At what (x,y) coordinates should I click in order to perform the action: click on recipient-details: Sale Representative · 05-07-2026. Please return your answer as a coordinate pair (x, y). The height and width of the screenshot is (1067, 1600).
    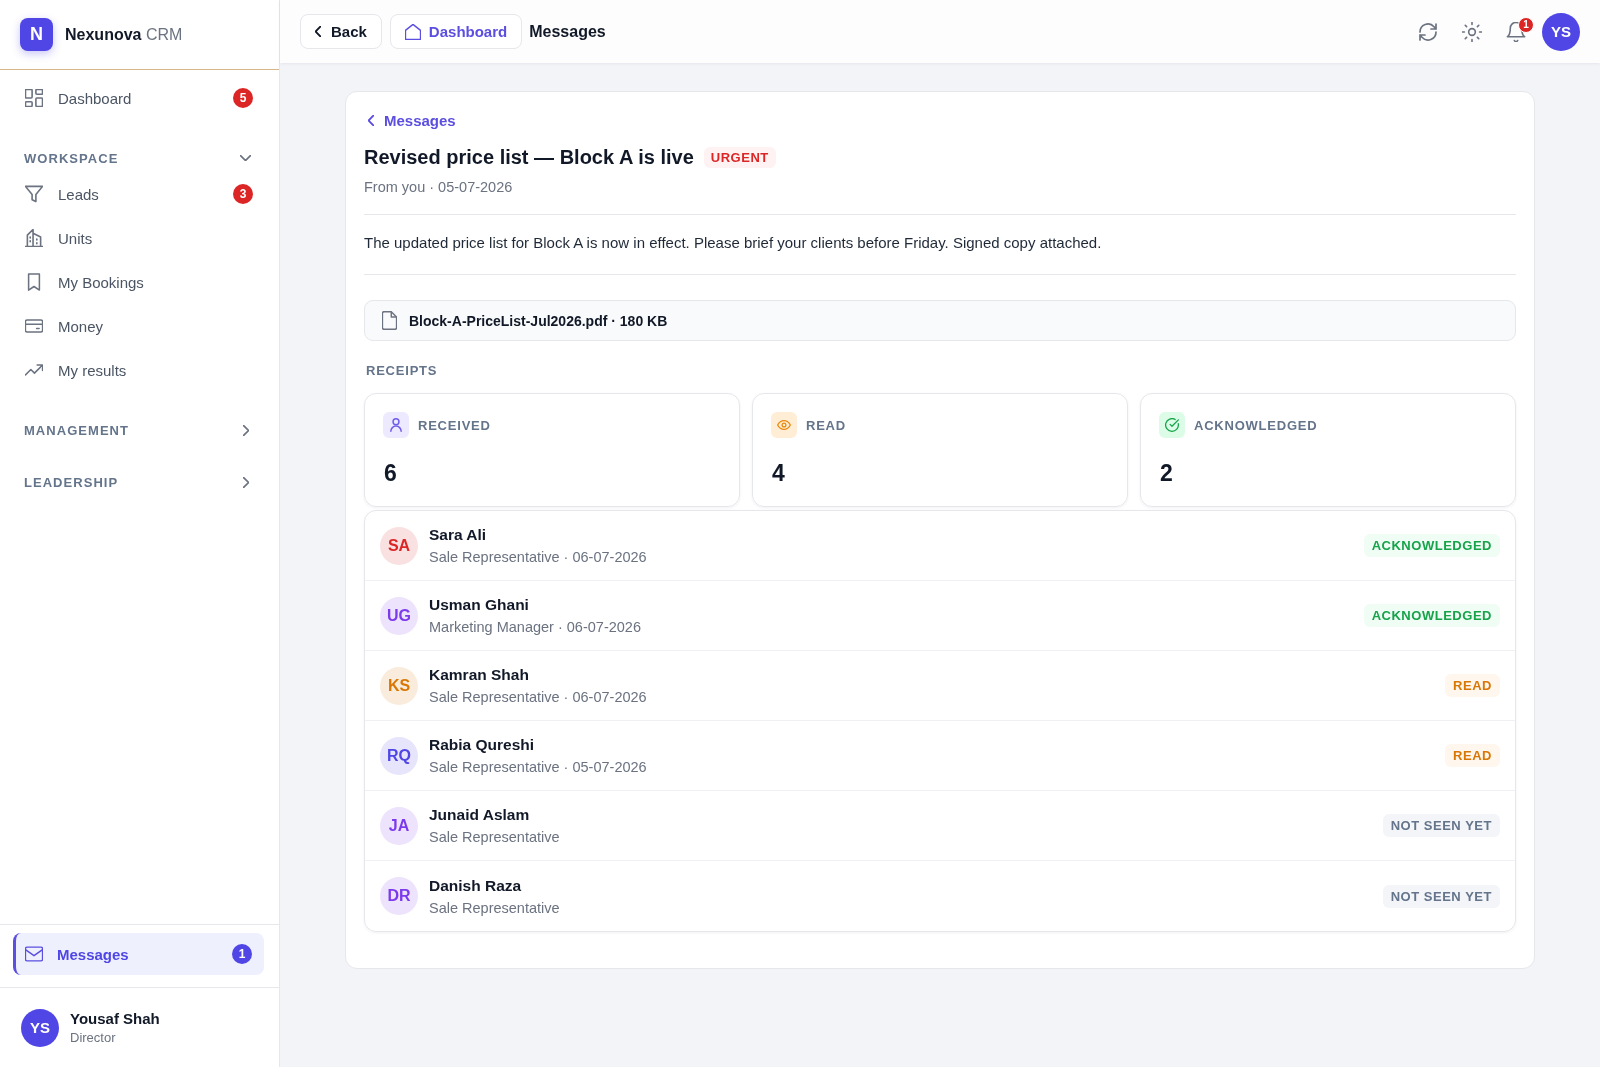
    Looking at the image, I should click on (538, 767).